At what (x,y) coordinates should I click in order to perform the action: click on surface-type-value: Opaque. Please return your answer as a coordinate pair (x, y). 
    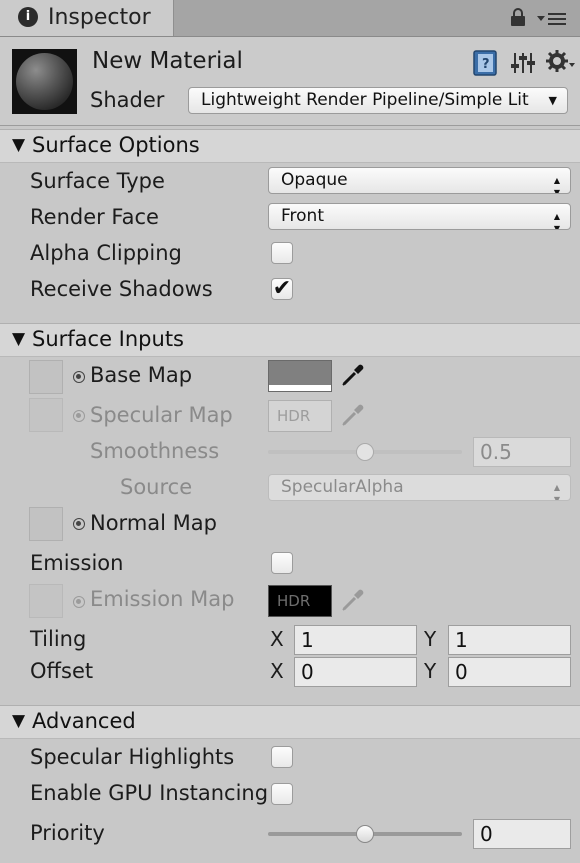
    Looking at the image, I should click on (314, 180).